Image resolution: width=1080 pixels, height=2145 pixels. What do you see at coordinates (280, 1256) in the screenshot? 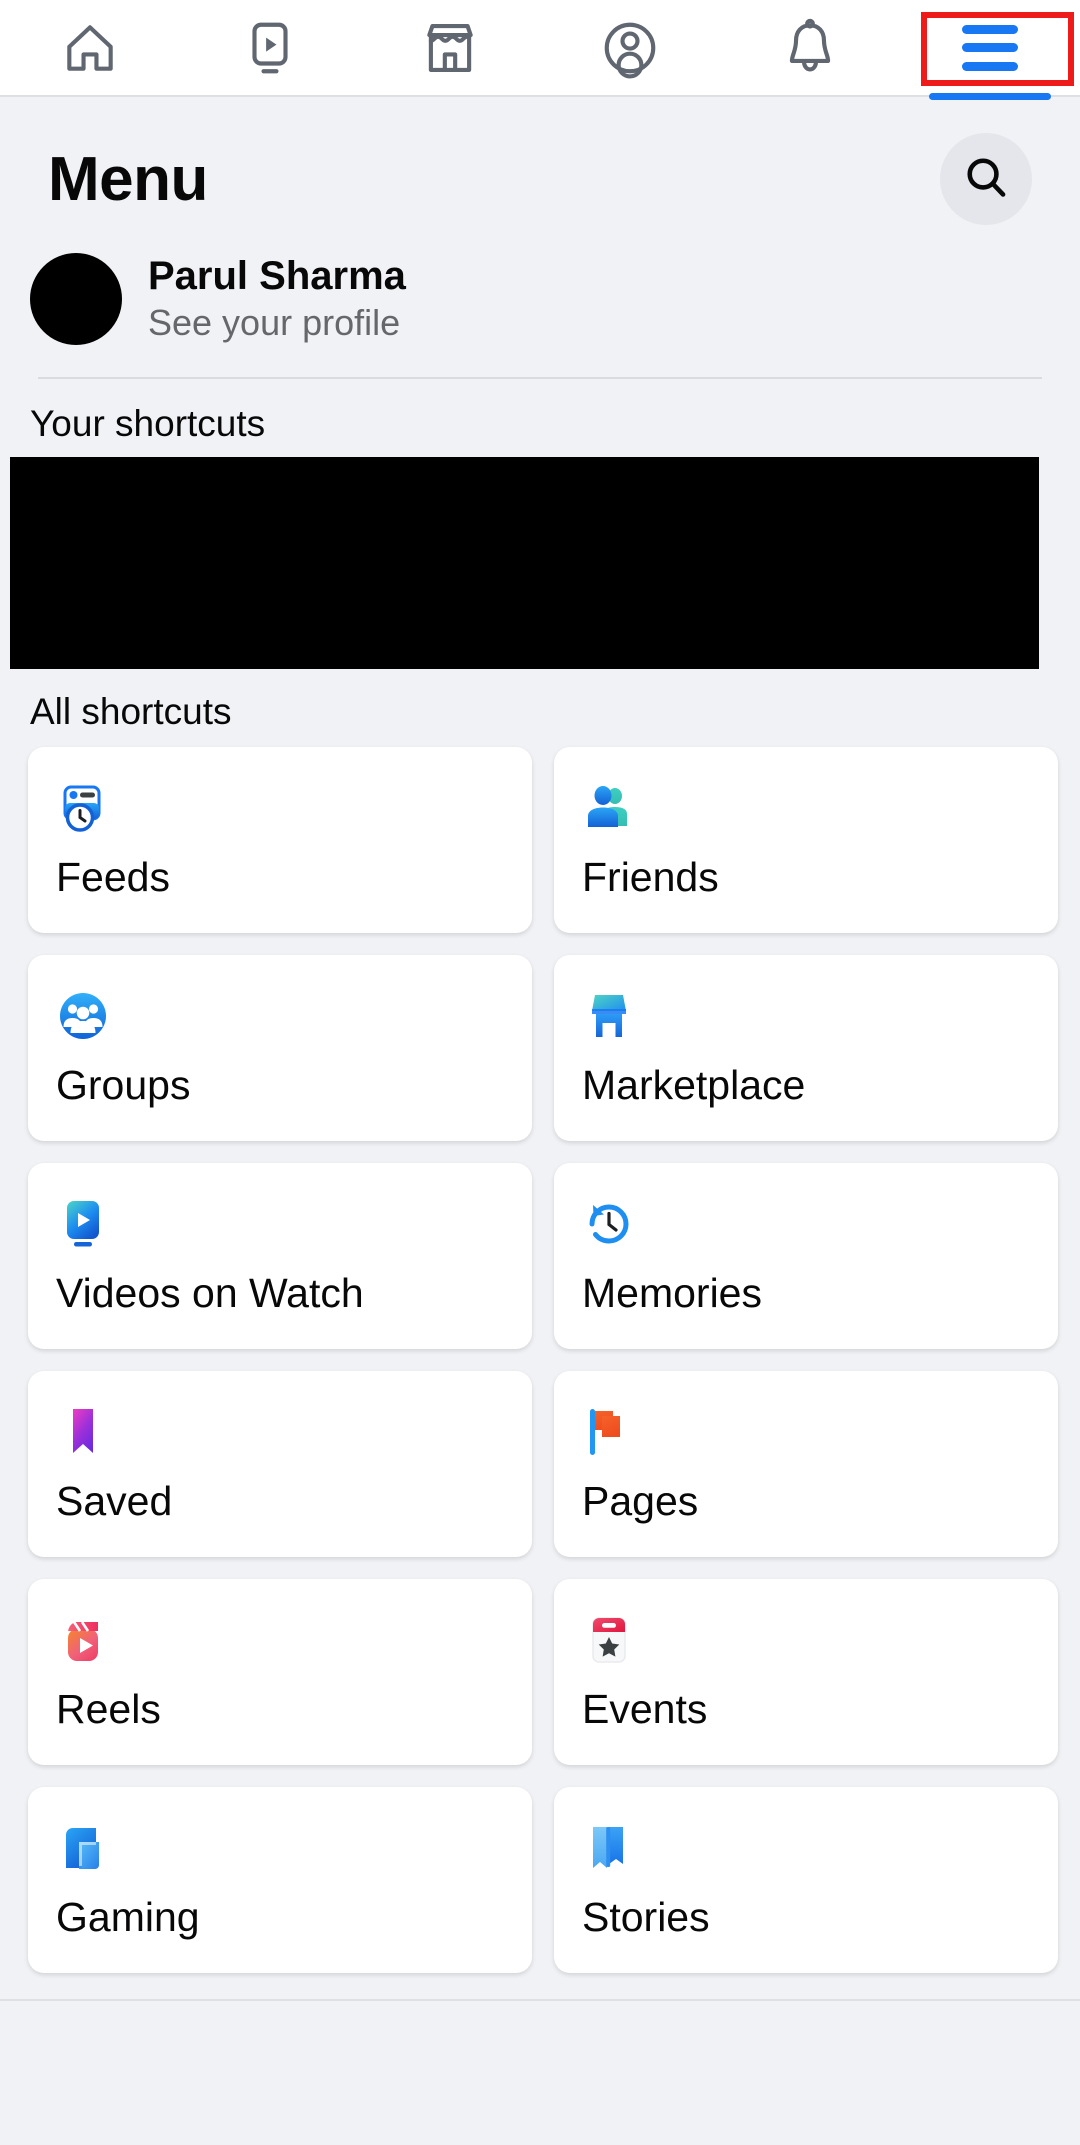
I see `shortcut-card-videos-on-watch: Videos on Watch` at bounding box center [280, 1256].